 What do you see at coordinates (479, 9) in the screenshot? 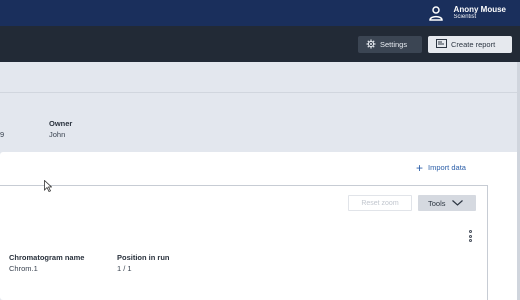
I see `user-name: Anony Mouse` at bounding box center [479, 9].